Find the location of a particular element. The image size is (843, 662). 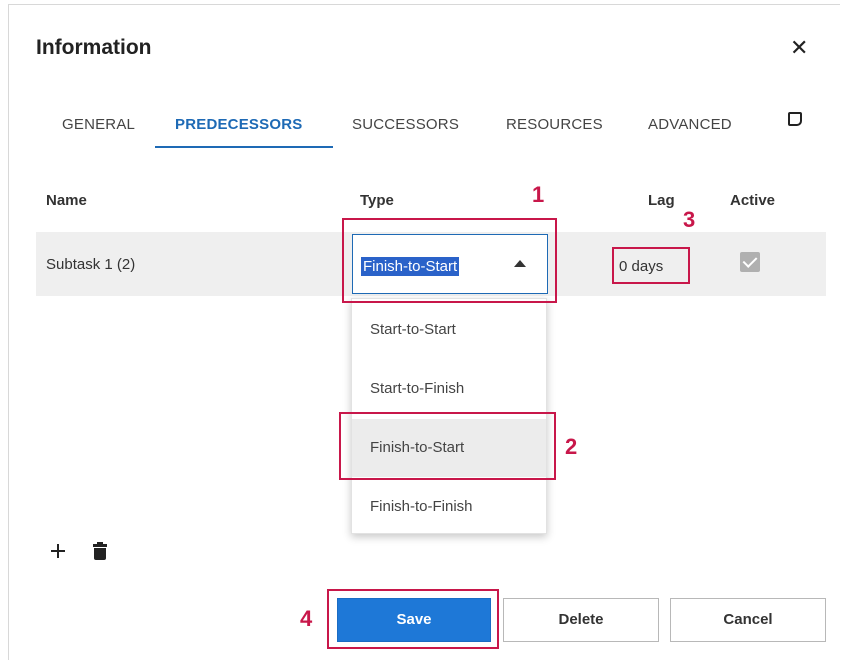

close-icon: ✕ is located at coordinates (799, 48).